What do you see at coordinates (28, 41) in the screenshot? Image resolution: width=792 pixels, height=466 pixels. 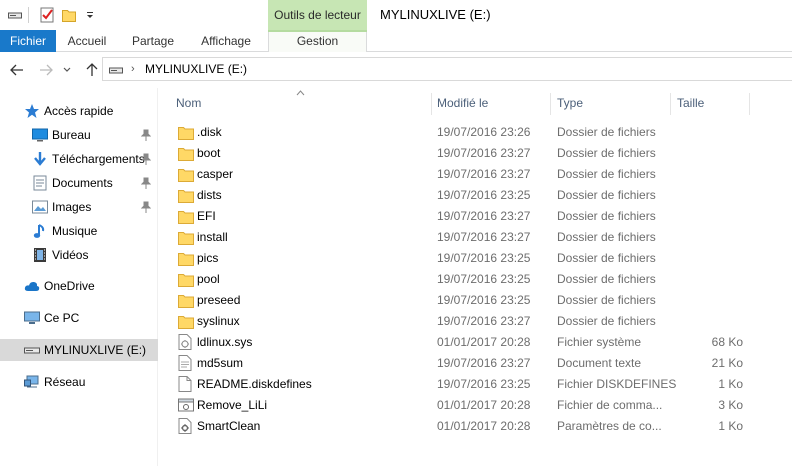 I see `tab-fichier: Fichier` at bounding box center [28, 41].